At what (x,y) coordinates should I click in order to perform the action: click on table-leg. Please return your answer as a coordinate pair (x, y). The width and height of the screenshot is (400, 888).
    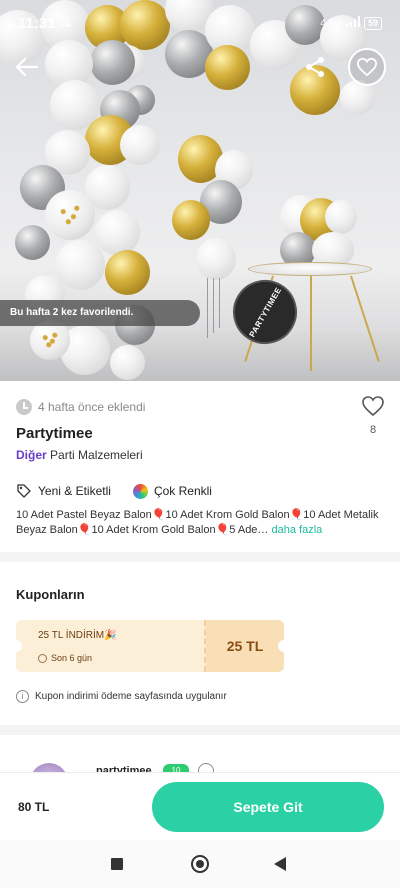
    Looking at the image, I should click on (311, 323).